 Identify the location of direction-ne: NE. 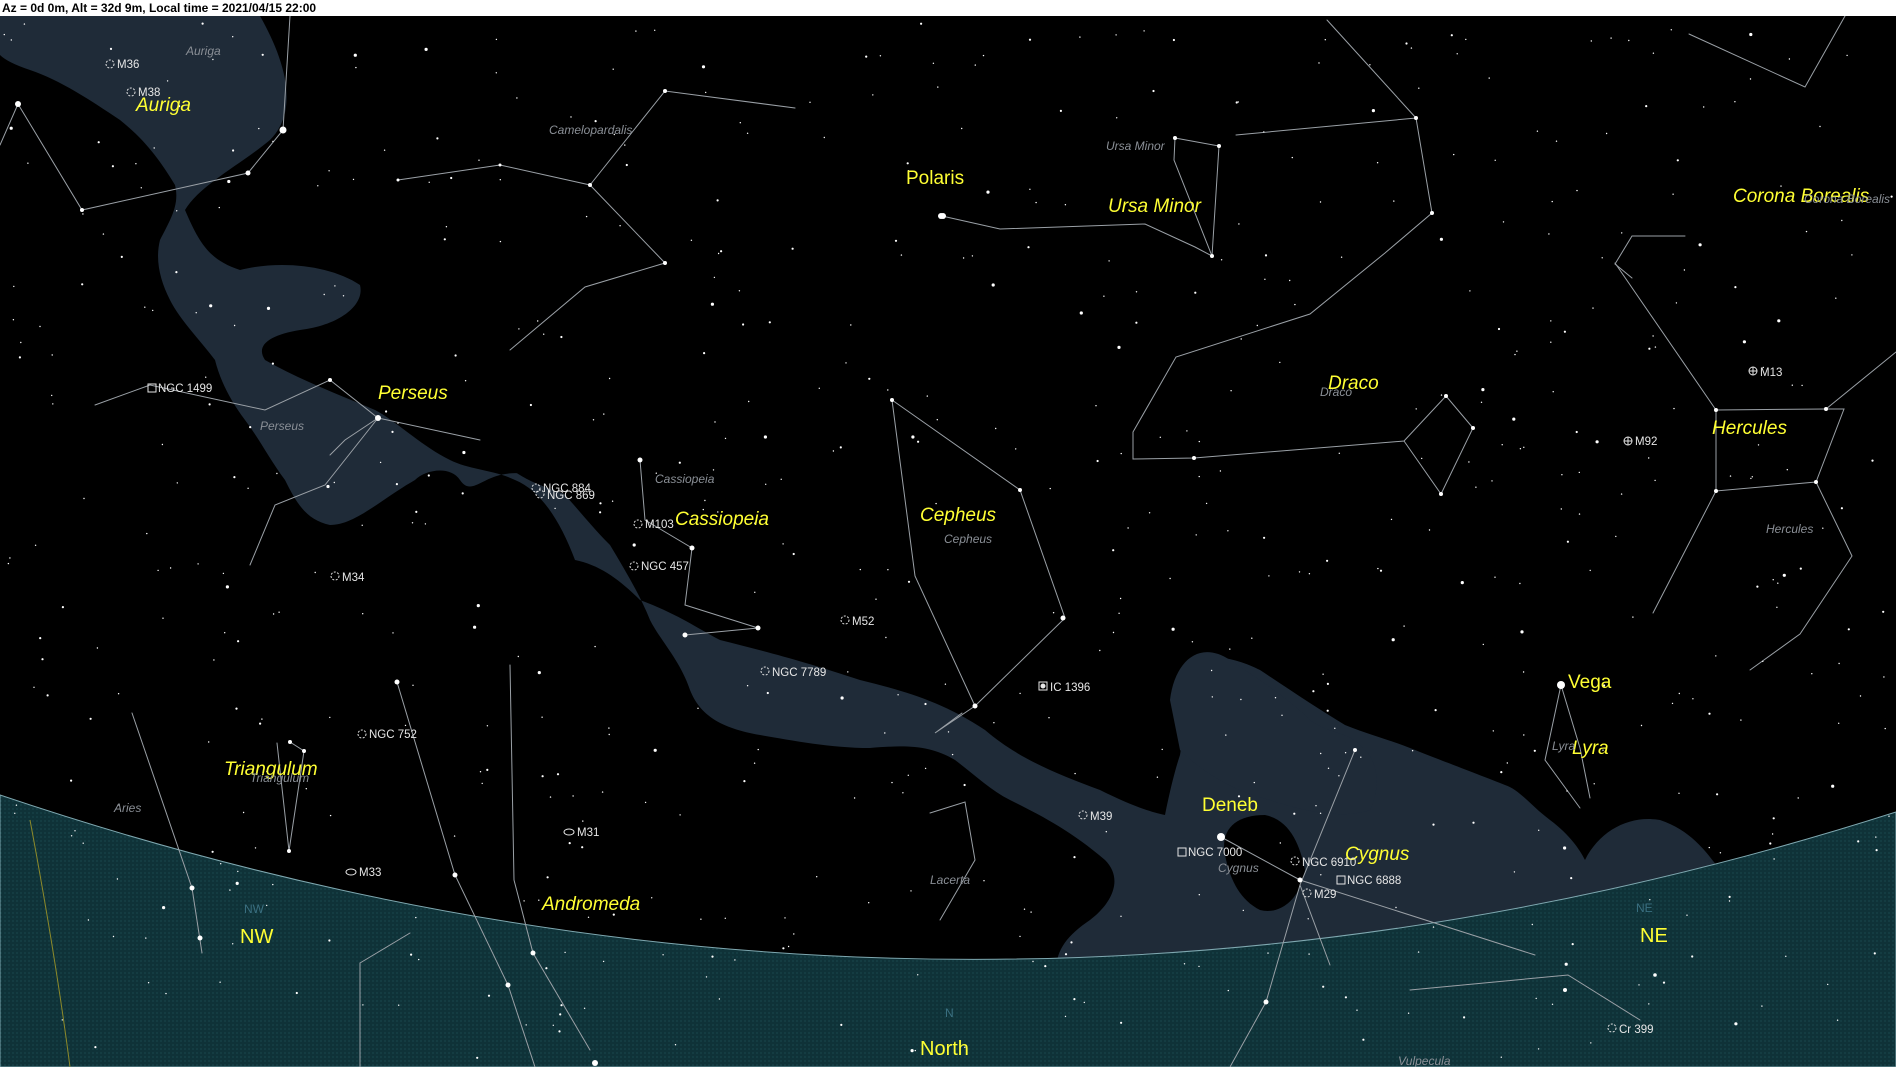
(1654, 936).